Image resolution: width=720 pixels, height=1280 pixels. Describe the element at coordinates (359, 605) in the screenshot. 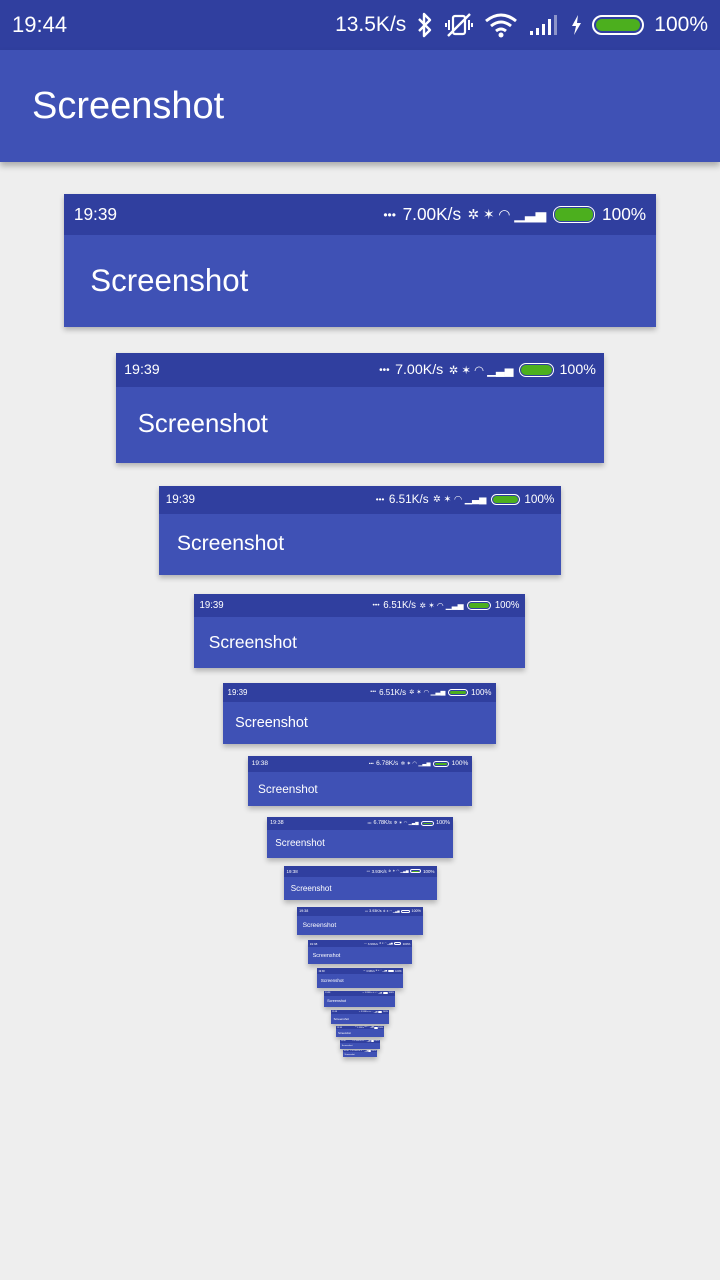

I see `thumbnail-status-bar: 19:39 ••• 6.51K/s ✲ ✶ ◠ ▁▃▅ 100%` at that location.